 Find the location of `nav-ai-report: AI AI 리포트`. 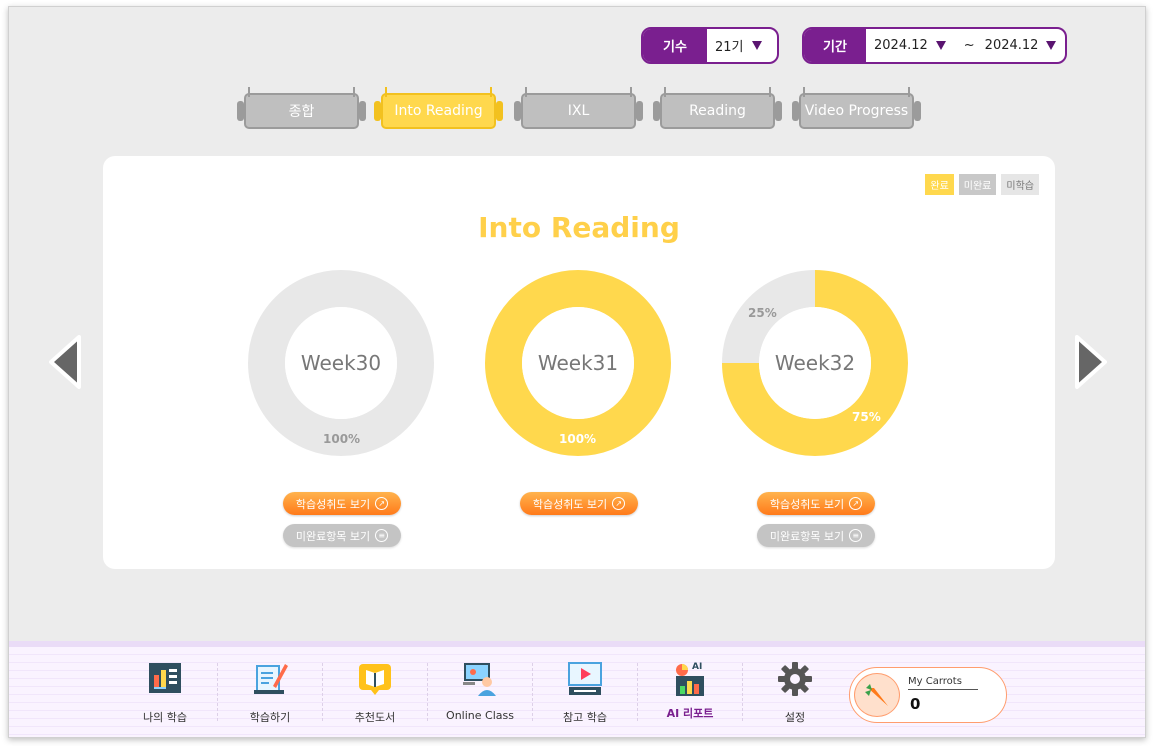

nav-ai-report: AI AI 리포트 is located at coordinates (690, 692).